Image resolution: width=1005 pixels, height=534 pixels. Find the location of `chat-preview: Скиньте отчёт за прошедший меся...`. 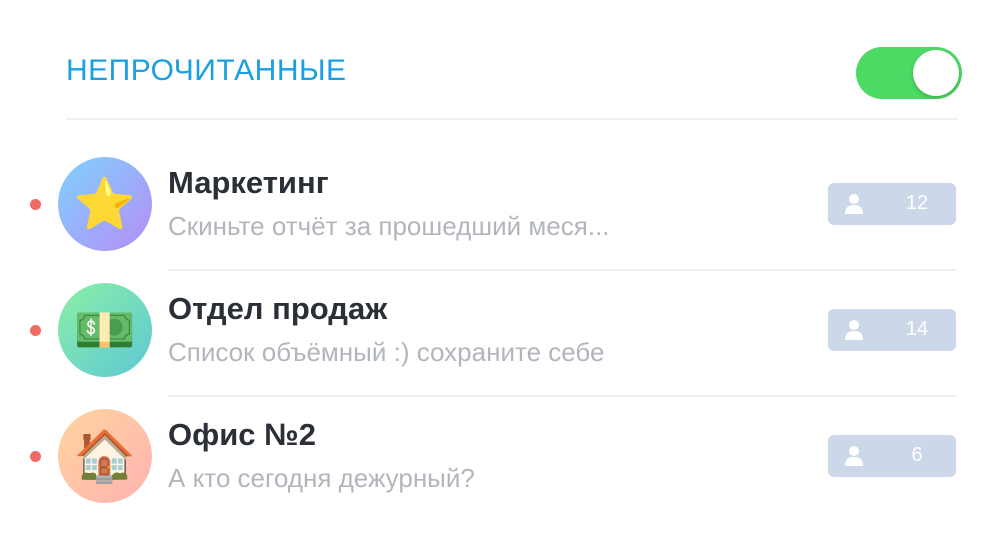

chat-preview: Скиньте отчёт за прошедший меся... is located at coordinates (389, 226).